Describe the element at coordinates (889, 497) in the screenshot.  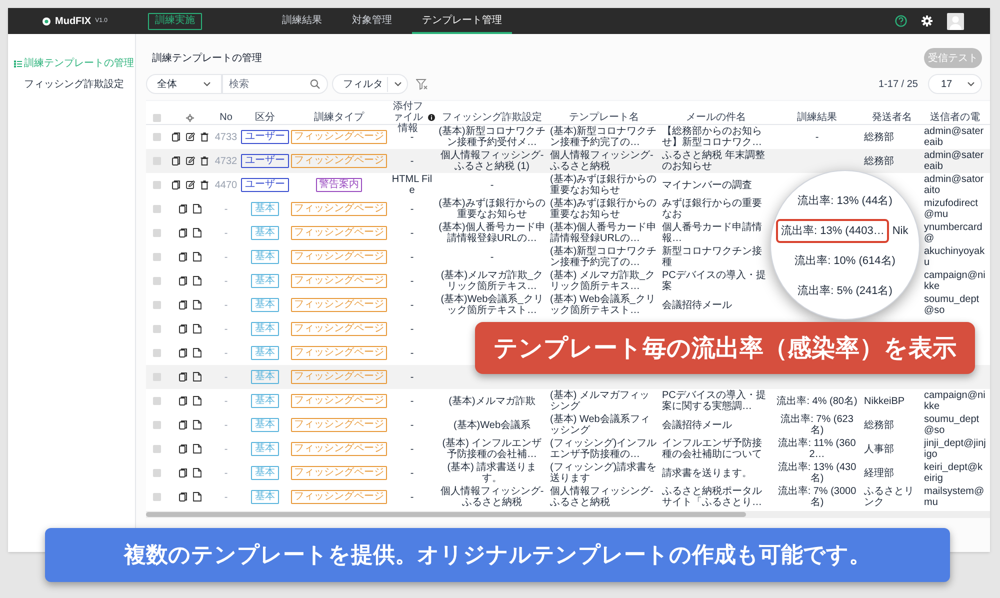
I see `table-cell: ふるさとリンク` at that location.